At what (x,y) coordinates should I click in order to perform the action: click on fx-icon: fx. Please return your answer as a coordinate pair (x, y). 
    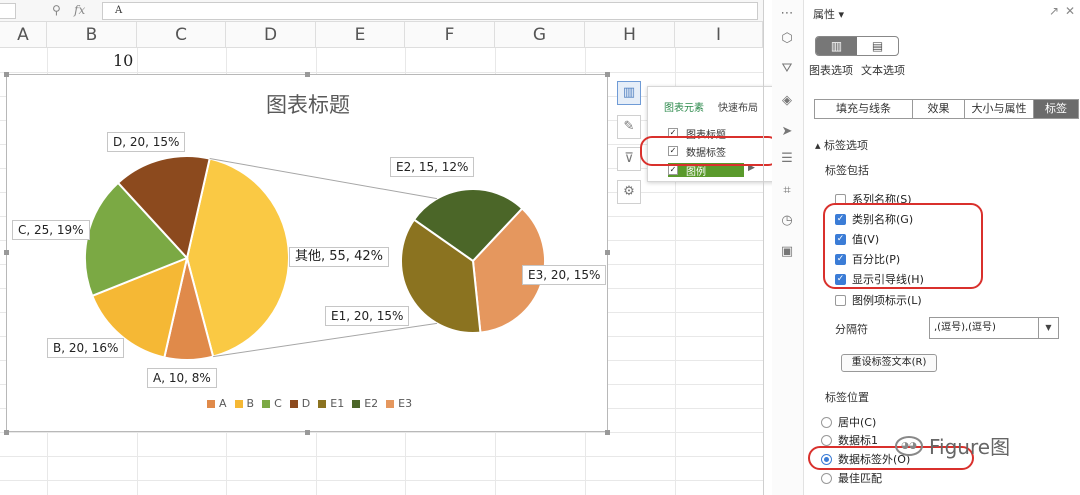
    Looking at the image, I should click on (79, 10).